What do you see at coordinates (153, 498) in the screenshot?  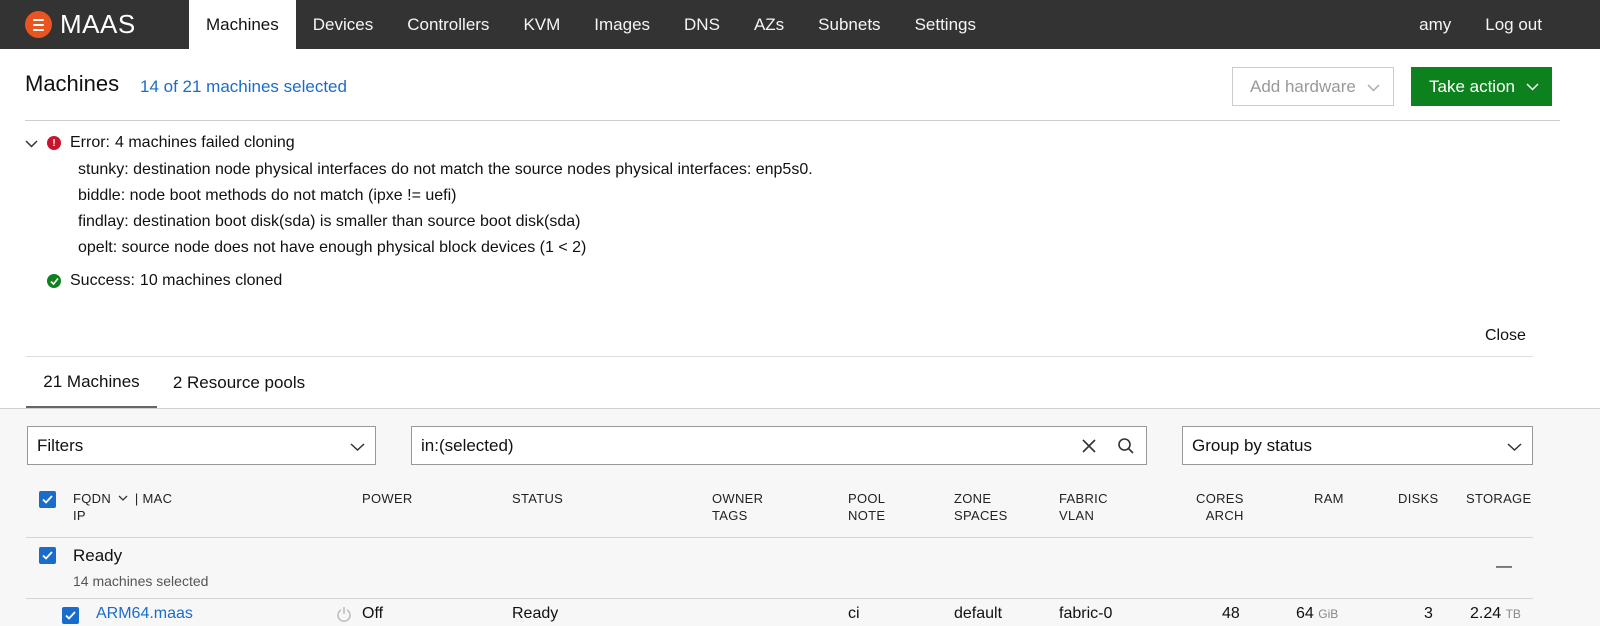 I see `mac-header-label: | MAC` at bounding box center [153, 498].